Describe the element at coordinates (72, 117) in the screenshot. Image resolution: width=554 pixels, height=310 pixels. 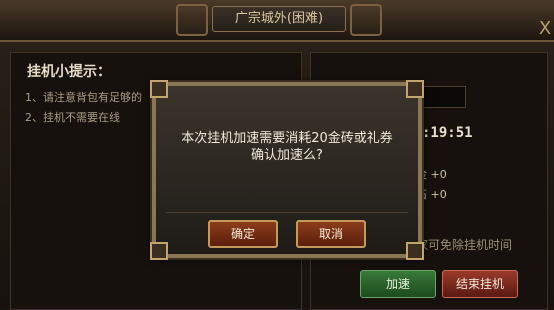
I see `tip-line: 2、挂机不需要在线` at that location.